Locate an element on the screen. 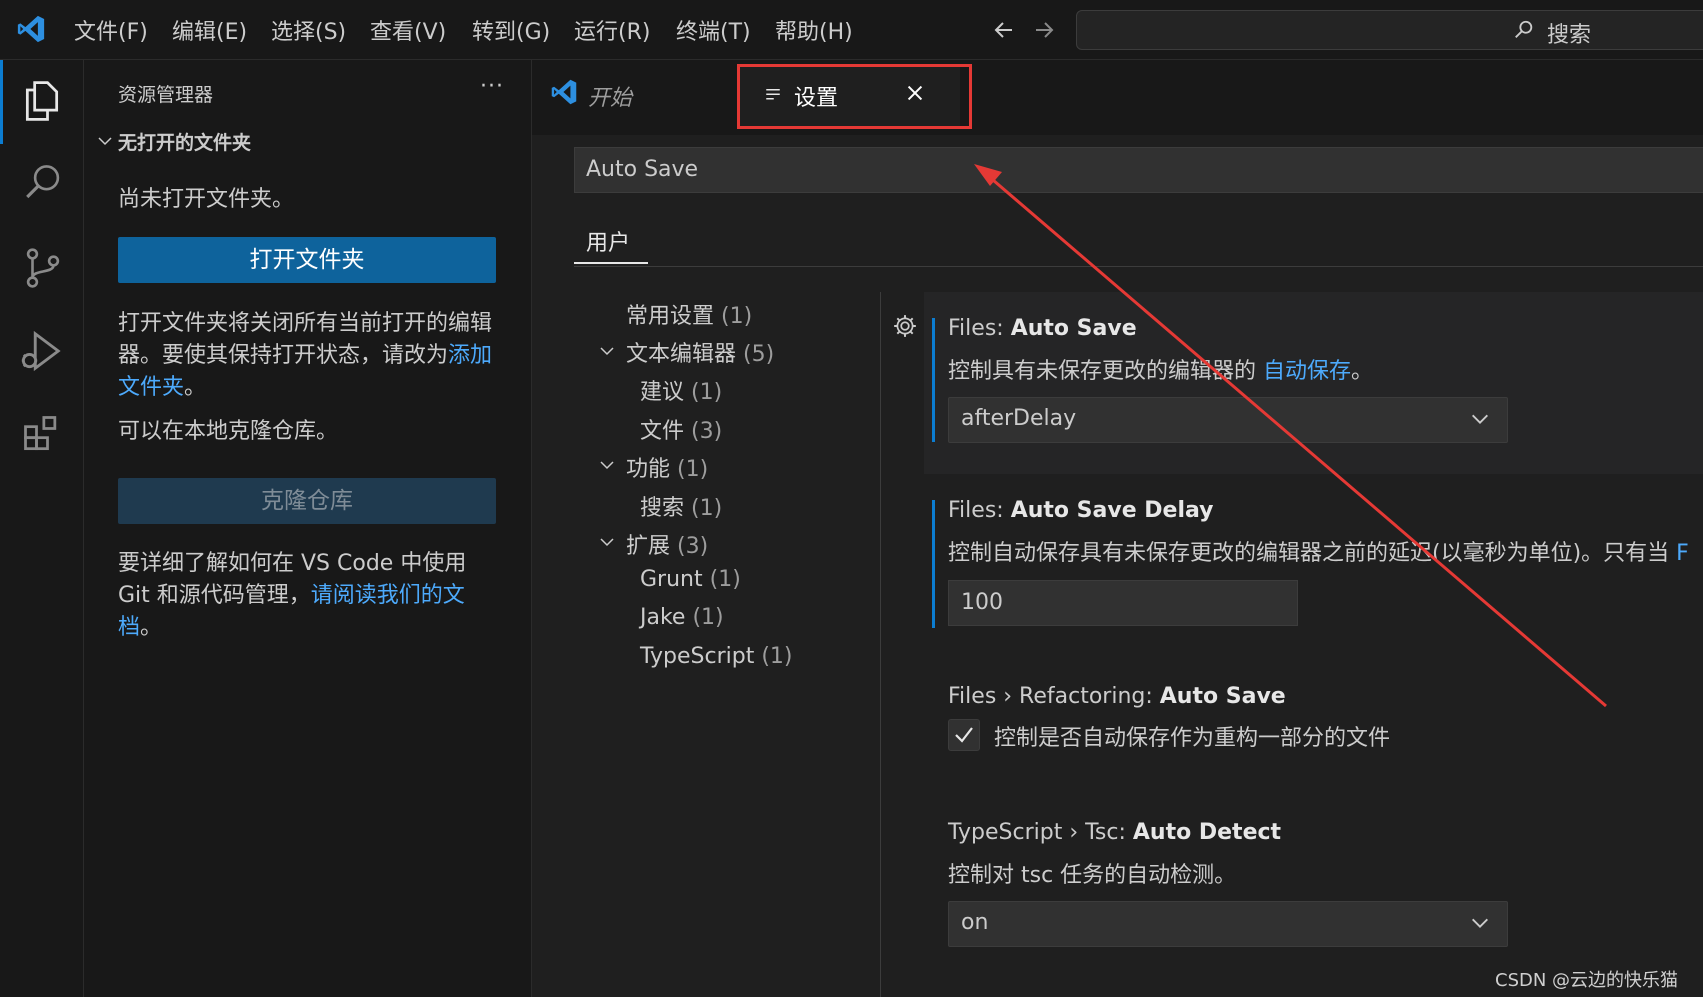  setting-description: 控制具有未保存更改的编辑器的 自动保存。 is located at coordinates (1160, 369).